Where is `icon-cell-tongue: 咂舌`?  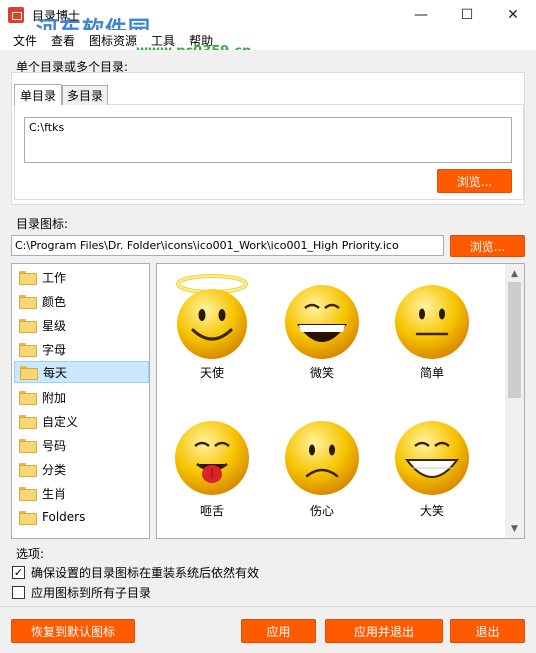
icon-cell-tongue: 咂舌 is located at coordinates (212, 466).